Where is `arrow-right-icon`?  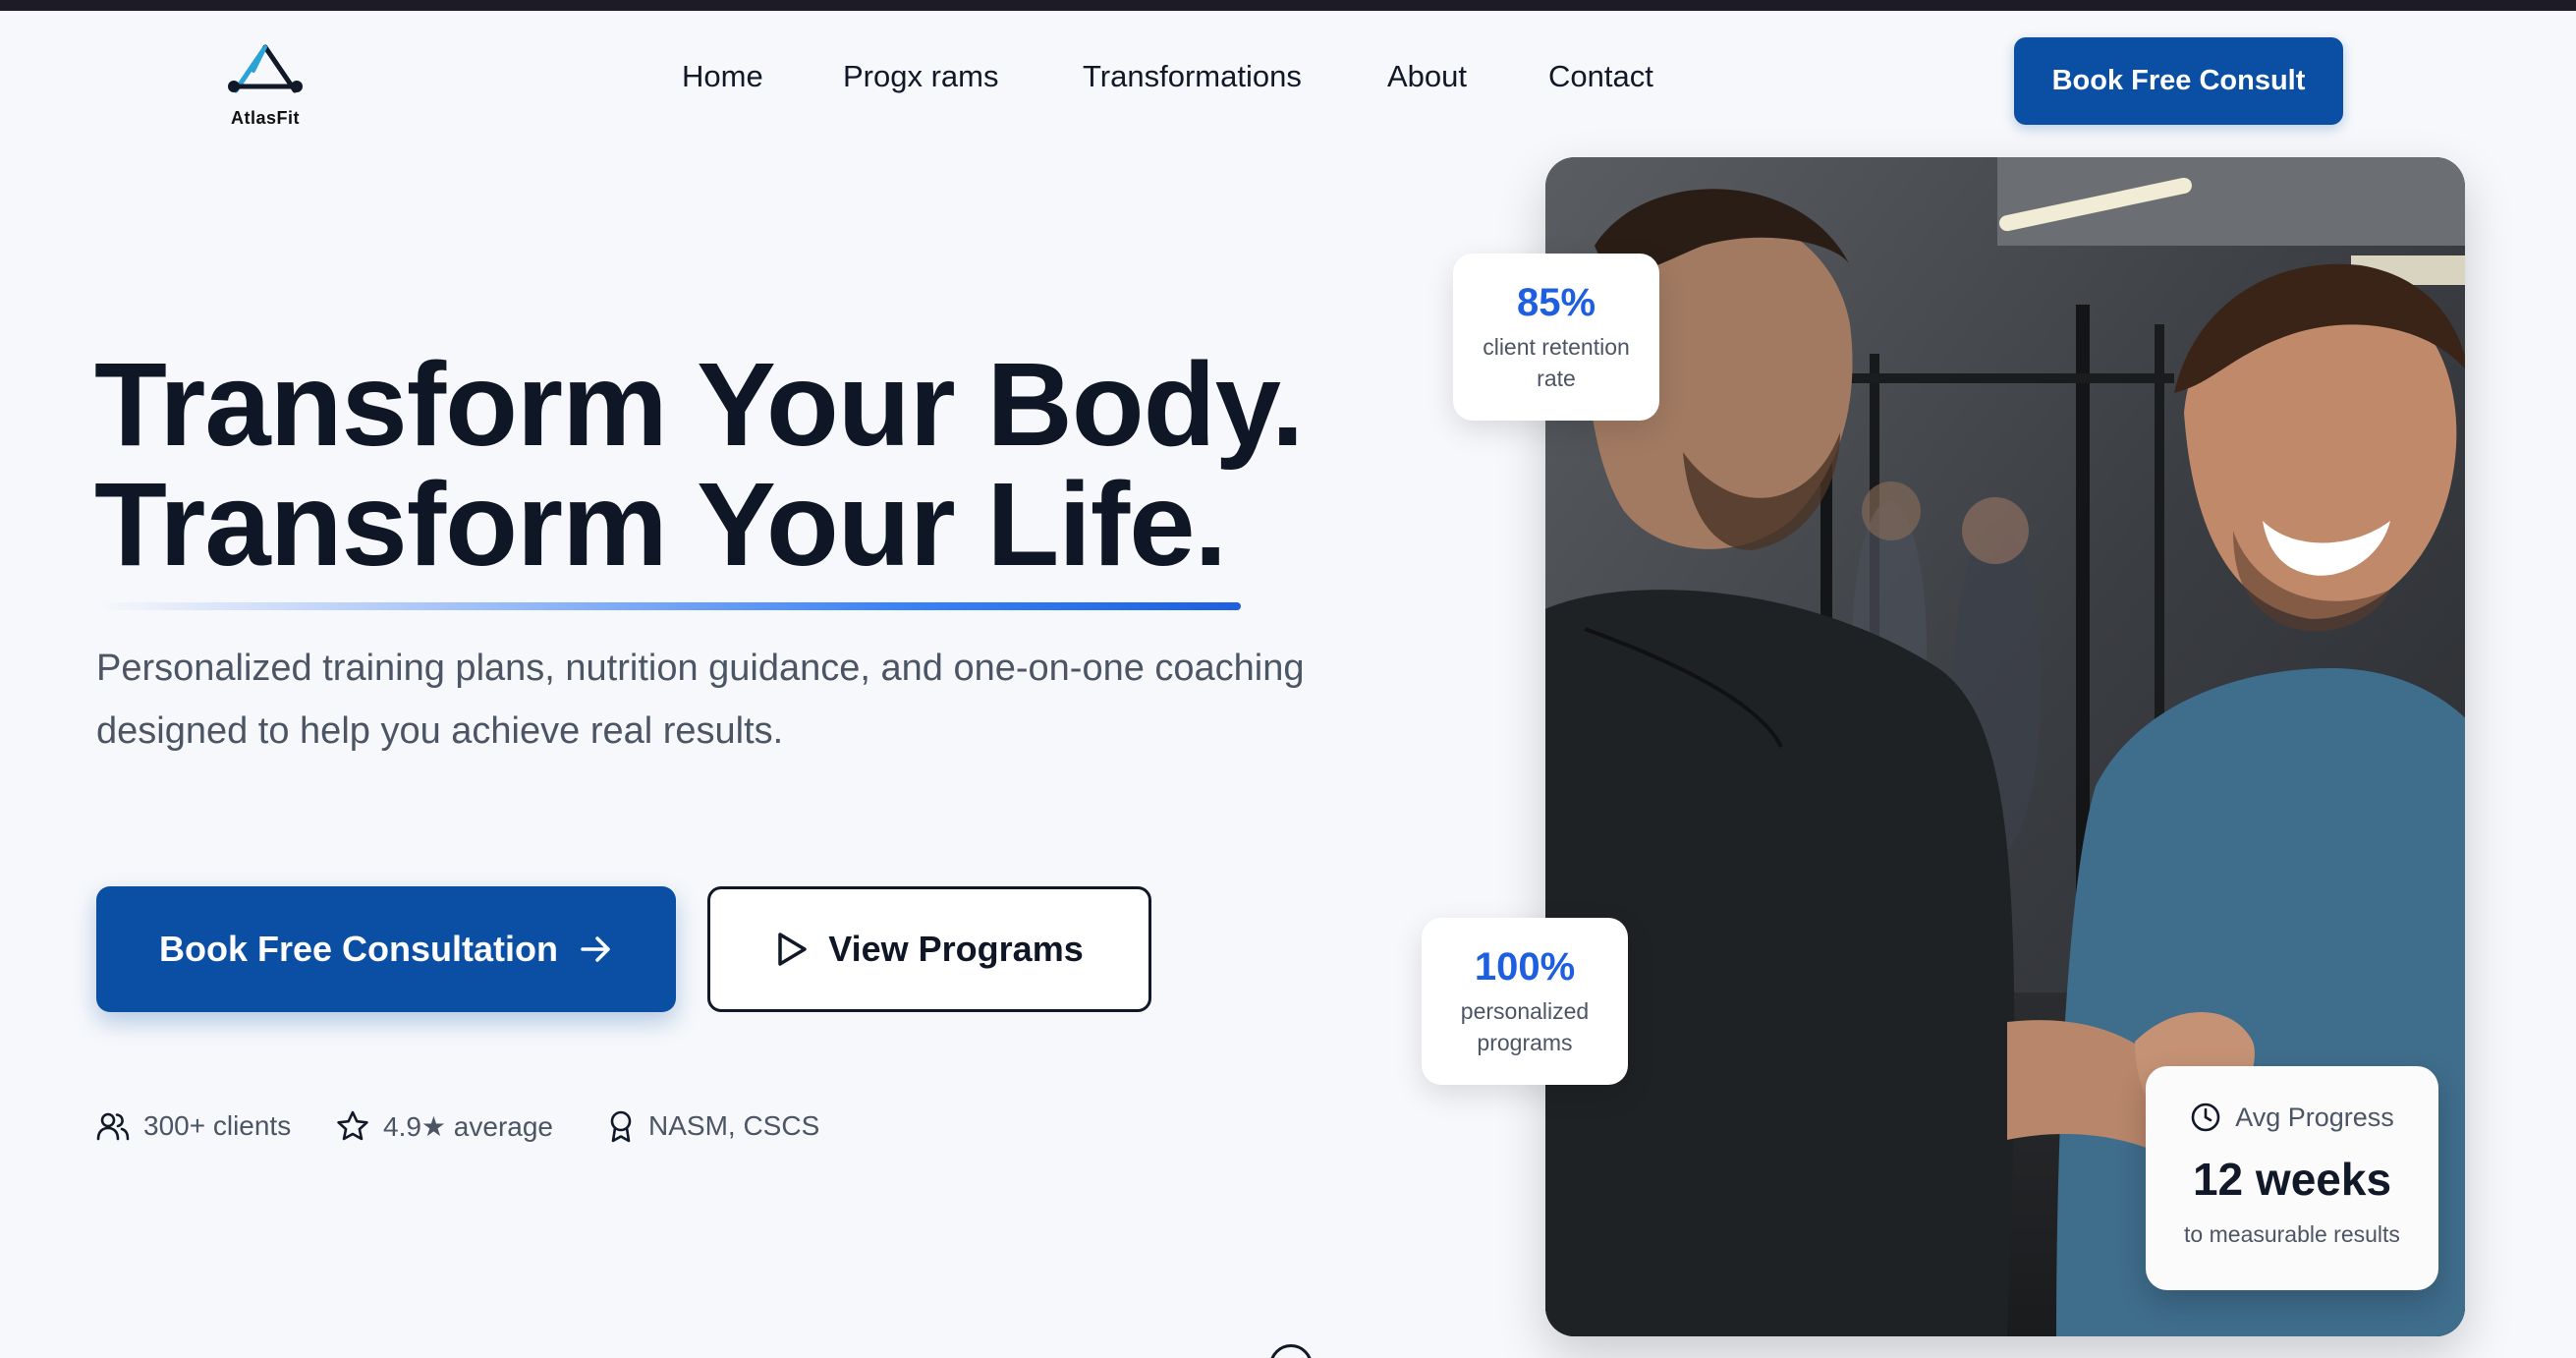
arrow-right-icon is located at coordinates (595, 949).